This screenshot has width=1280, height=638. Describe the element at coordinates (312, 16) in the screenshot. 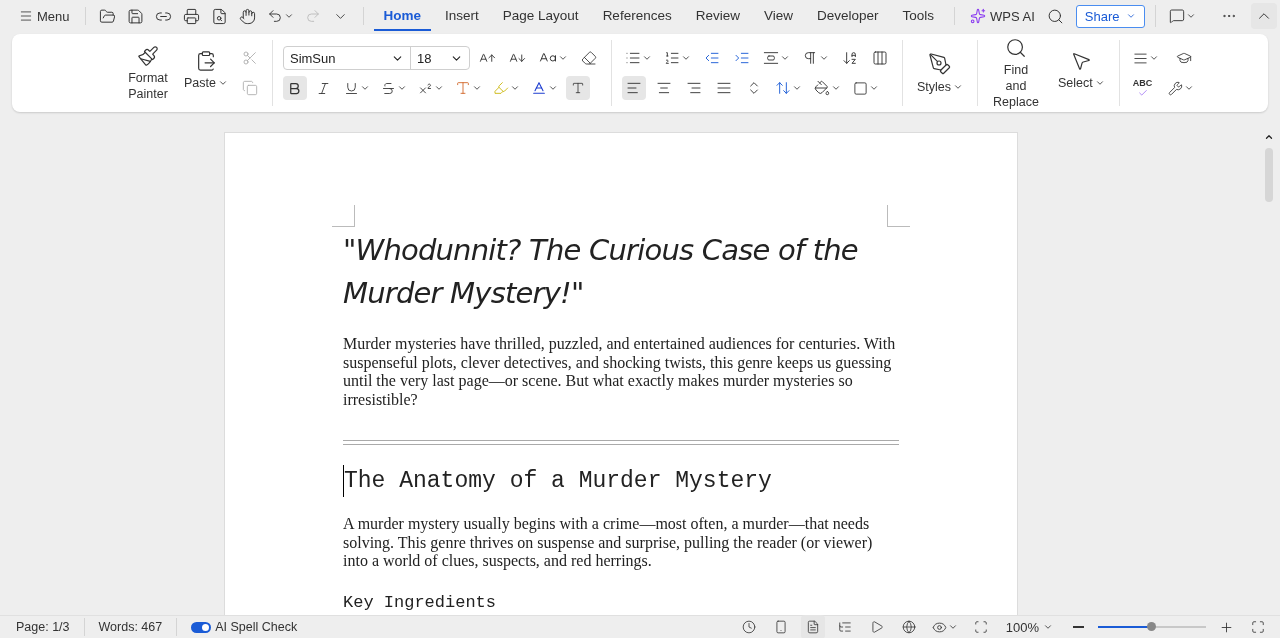

I see `redo-icon` at that location.